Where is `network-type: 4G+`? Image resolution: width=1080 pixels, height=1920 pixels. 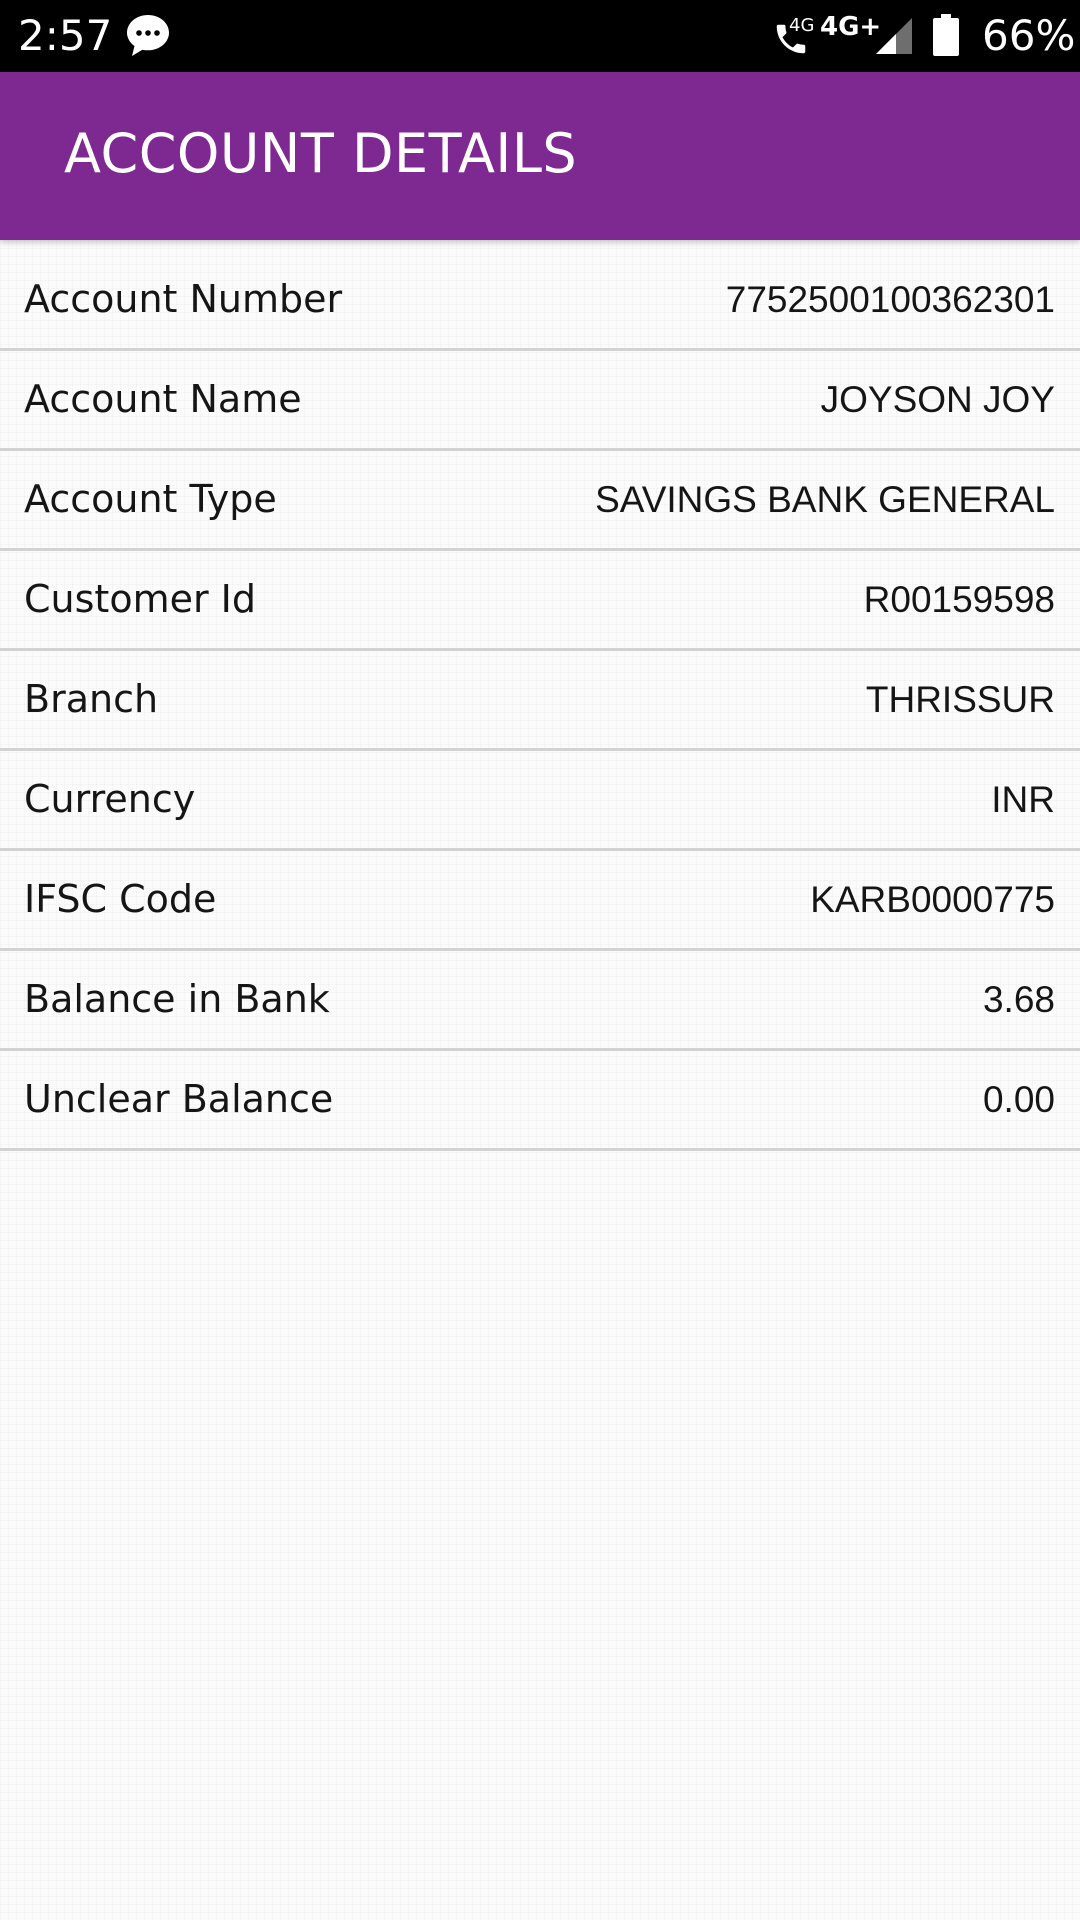
network-type: 4G+ is located at coordinates (851, 27).